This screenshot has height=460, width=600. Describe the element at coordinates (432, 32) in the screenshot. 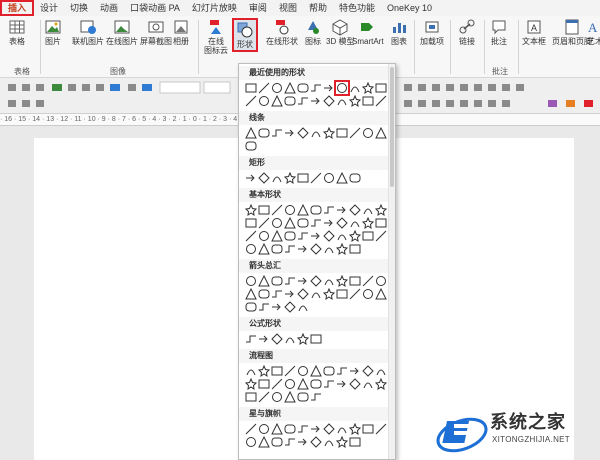

I see `addins-button: 加载项` at that location.